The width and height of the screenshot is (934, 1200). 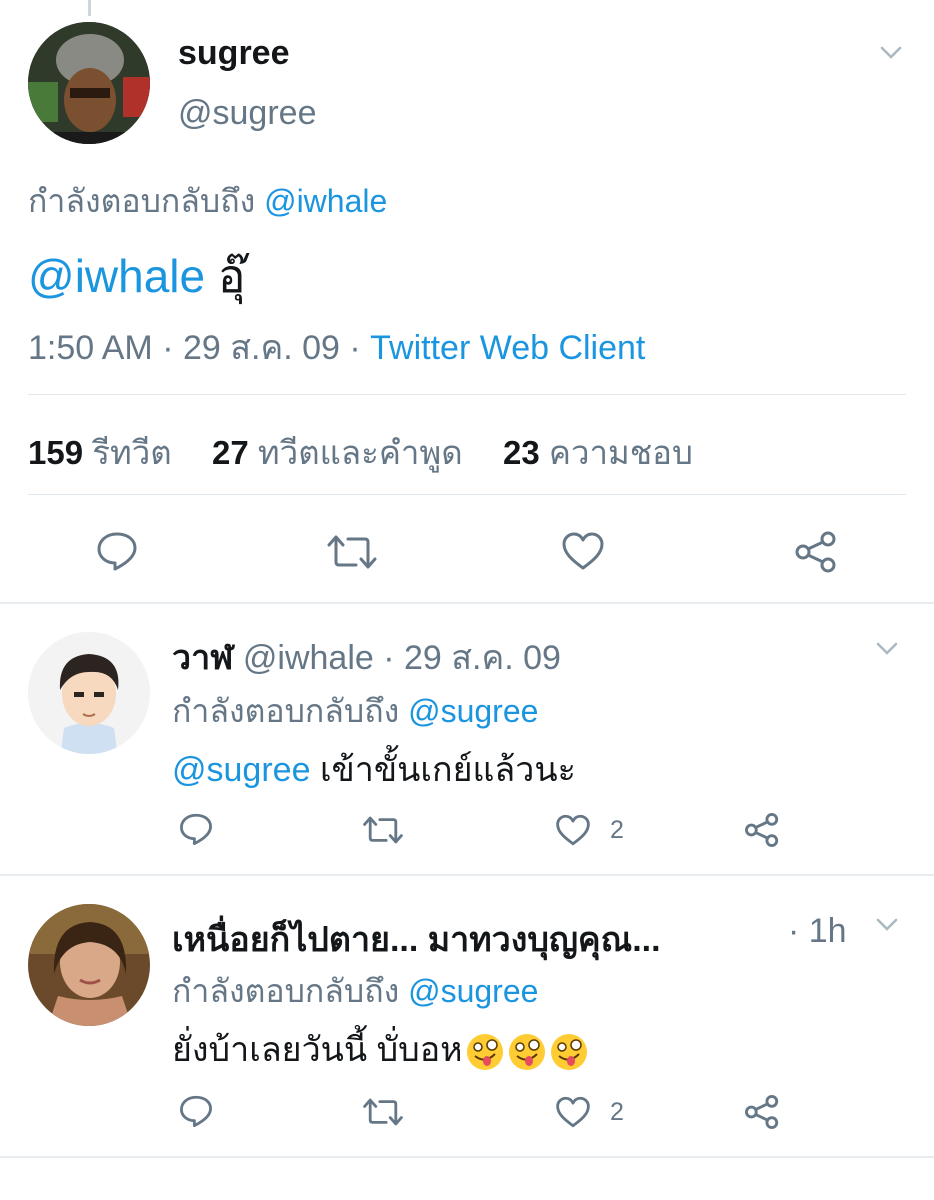 I want to click on tweet-date: 29 ส.ค. 09, so click(x=261, y=348).